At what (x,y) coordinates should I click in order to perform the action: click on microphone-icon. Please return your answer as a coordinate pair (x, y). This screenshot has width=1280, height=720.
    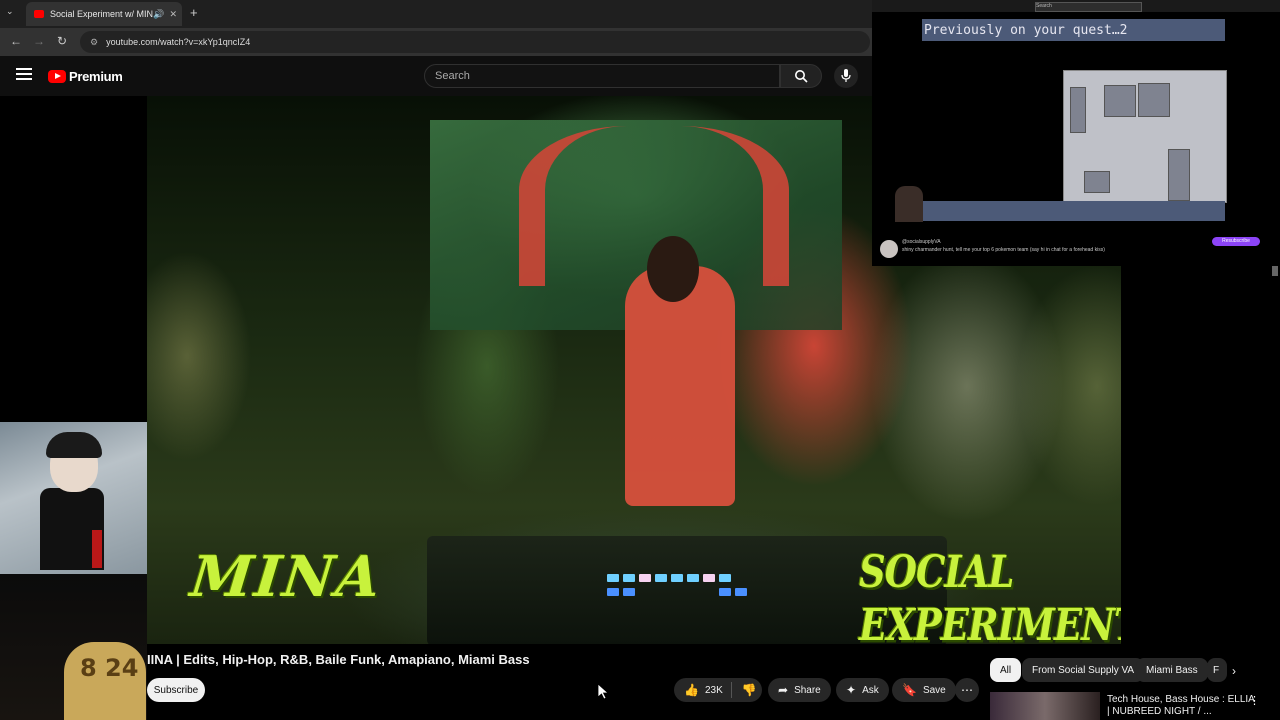
    Looking at the image, I should click on (846, 75).